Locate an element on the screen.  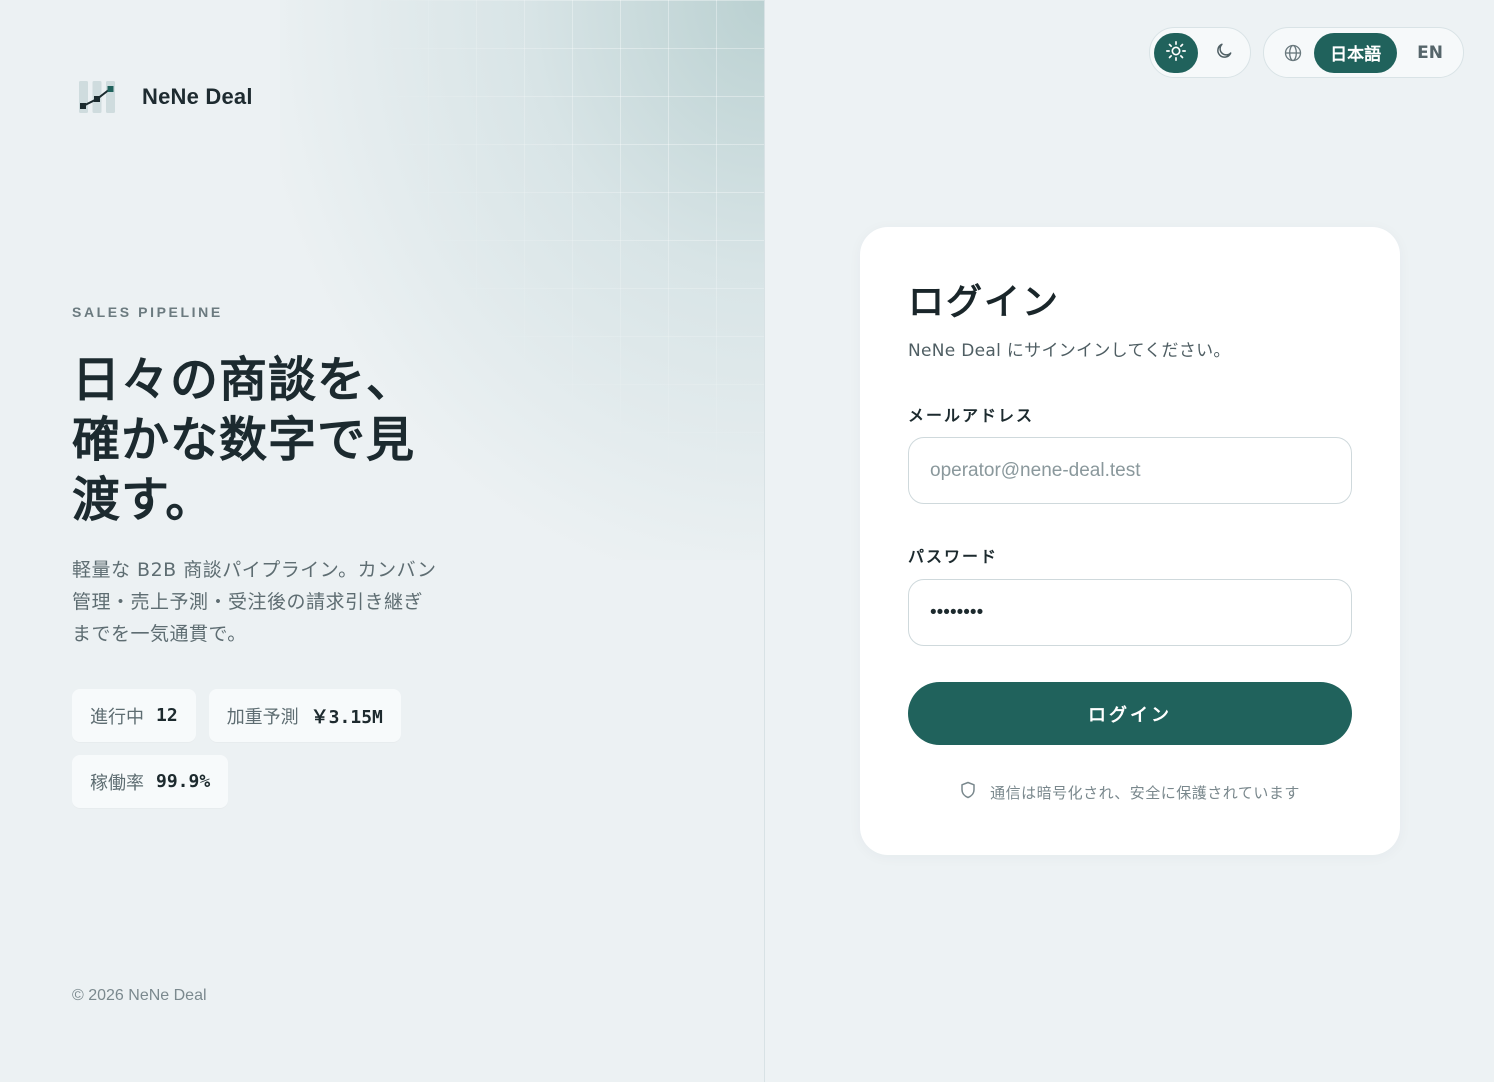
stat-label: 稼働率 is located at coordinates (117, 783).